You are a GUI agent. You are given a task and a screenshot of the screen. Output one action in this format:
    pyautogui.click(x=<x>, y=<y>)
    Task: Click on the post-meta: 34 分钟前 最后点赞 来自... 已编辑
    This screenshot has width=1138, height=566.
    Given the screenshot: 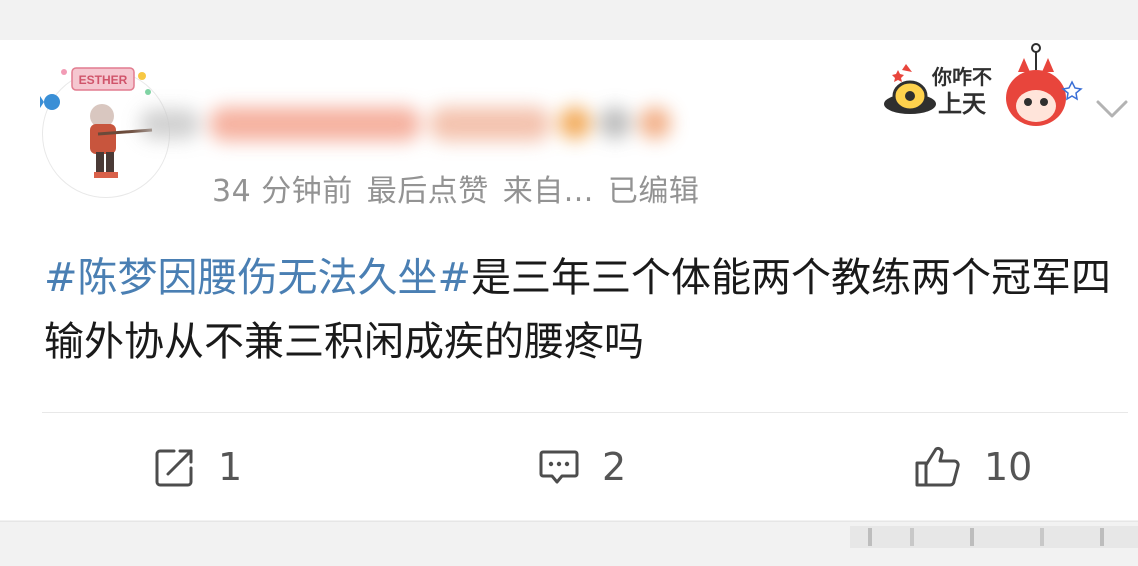 What is the action you would take?
    pyautogui.click(x=462, y=188)
    